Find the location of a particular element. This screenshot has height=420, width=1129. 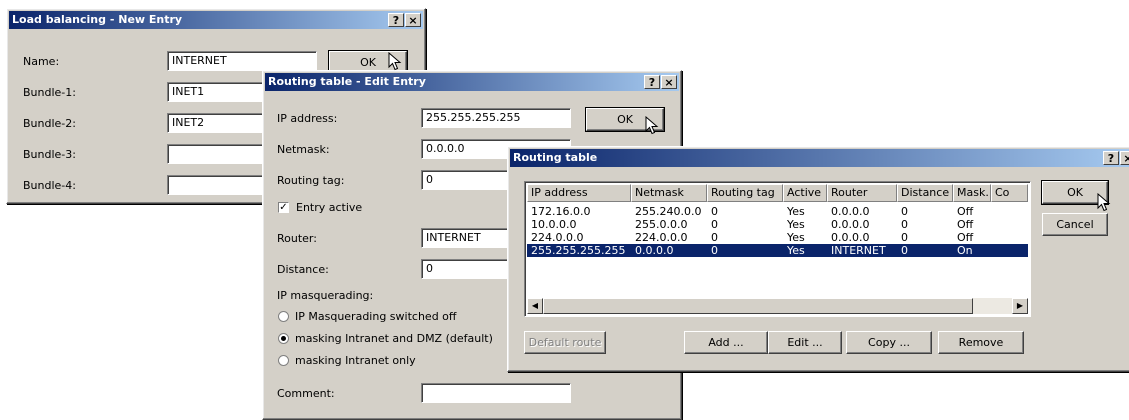

router-label: Router: is located at coordinates (297, 238).